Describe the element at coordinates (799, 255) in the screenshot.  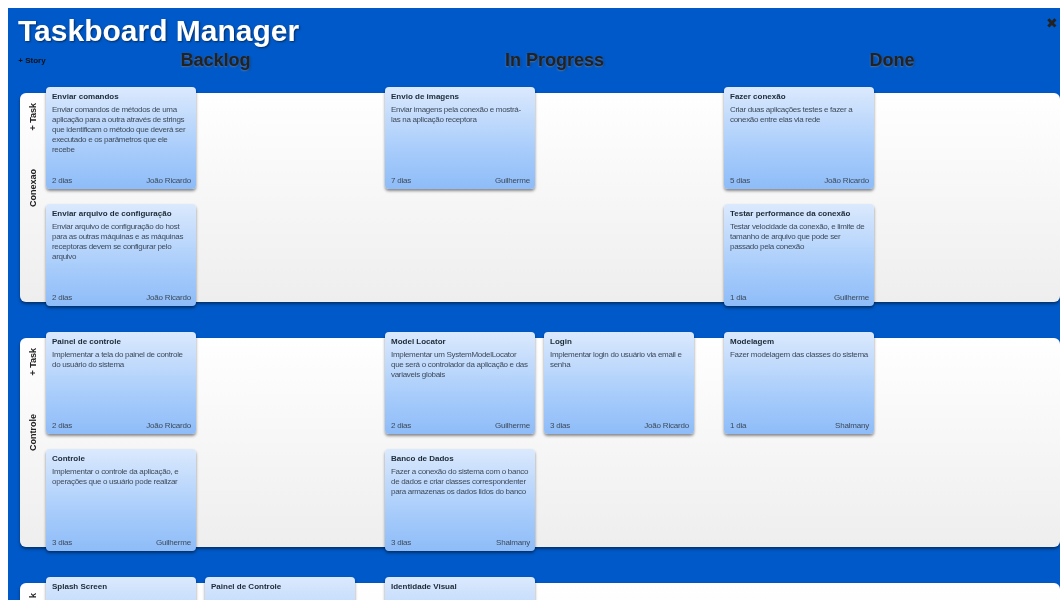
I see `task-card: Testar performance da conexão Testar velocidade da conexão, e limite de tamanho de arquivo que pode ser passado pela conexão 1 dia Guilherme` at that location.